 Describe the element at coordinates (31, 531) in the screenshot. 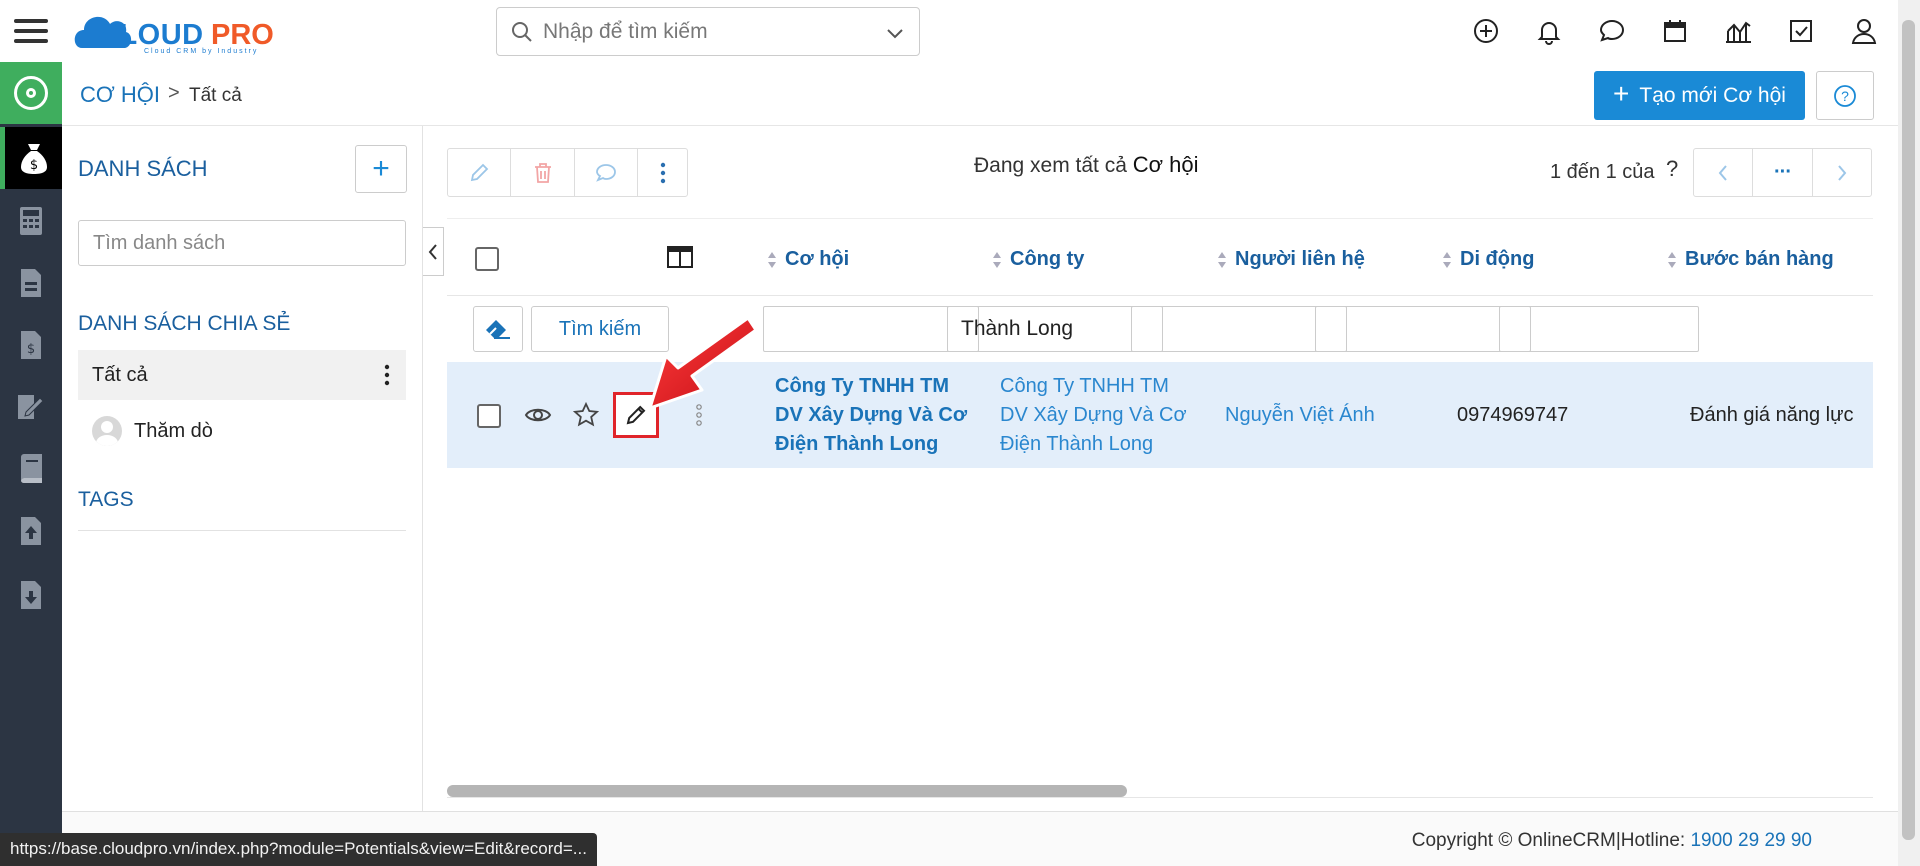

I see `upload-doc-icon` at that location.